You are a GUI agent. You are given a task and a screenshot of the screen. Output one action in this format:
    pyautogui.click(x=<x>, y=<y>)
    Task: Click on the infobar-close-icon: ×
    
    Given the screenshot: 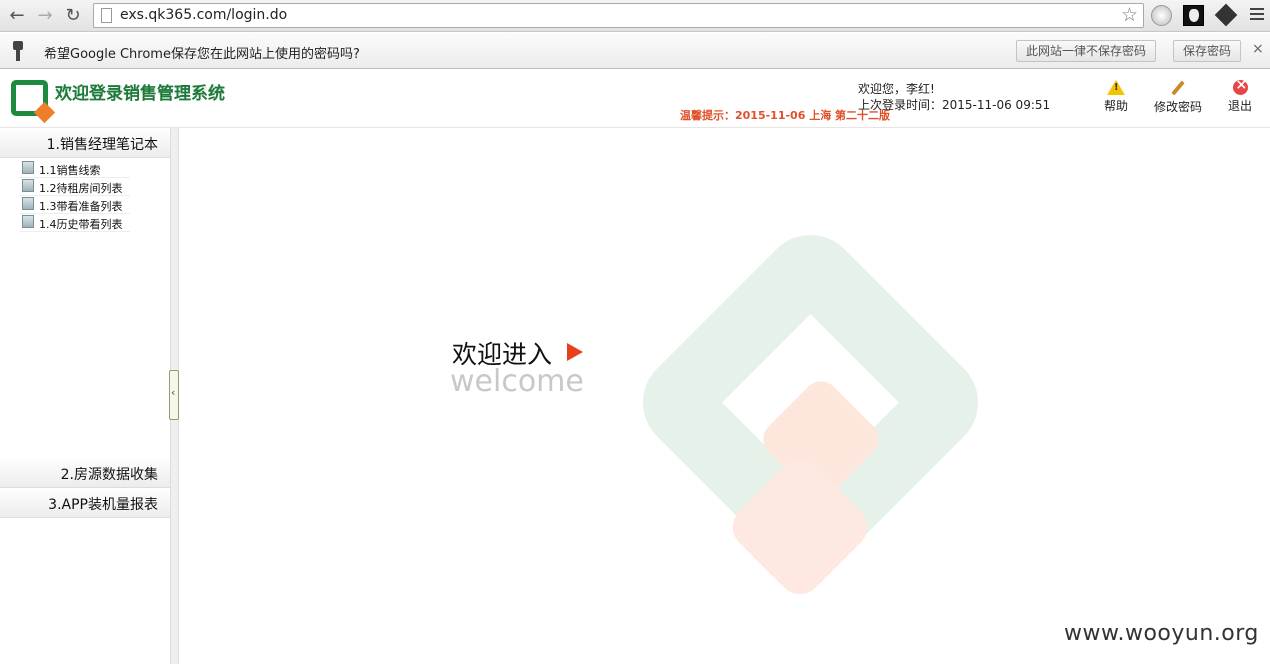 What is the action you would take?
    pyautogui.click(x=1258, y=49)
    